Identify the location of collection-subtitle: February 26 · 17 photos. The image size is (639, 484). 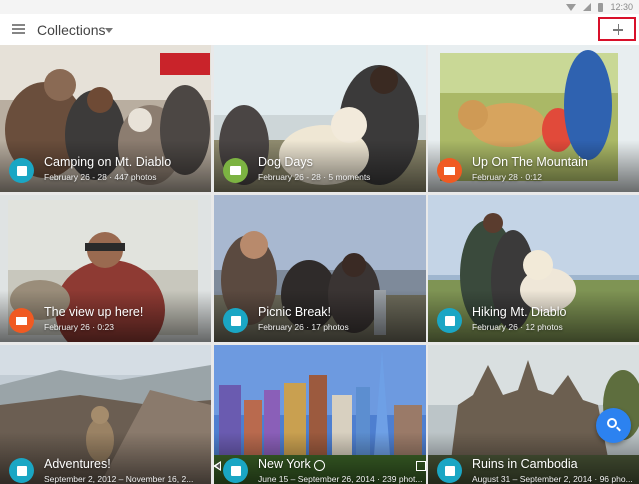
(303, 327).